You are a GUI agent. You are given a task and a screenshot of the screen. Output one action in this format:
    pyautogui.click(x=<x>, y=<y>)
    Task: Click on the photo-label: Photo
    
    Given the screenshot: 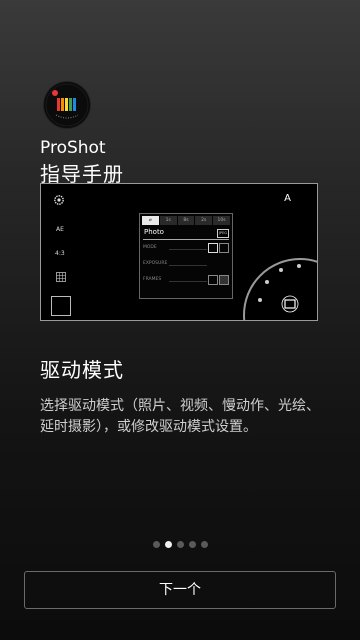 What is the action you would take?
    pyautogui.click(x=154, y=232)
    